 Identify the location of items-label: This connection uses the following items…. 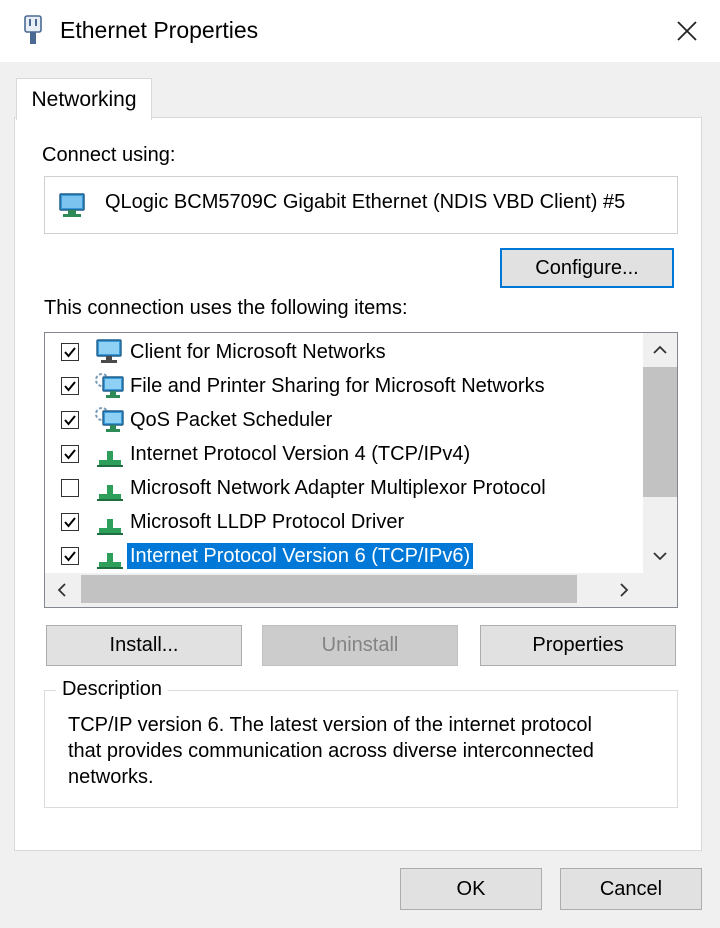
(226, 308).